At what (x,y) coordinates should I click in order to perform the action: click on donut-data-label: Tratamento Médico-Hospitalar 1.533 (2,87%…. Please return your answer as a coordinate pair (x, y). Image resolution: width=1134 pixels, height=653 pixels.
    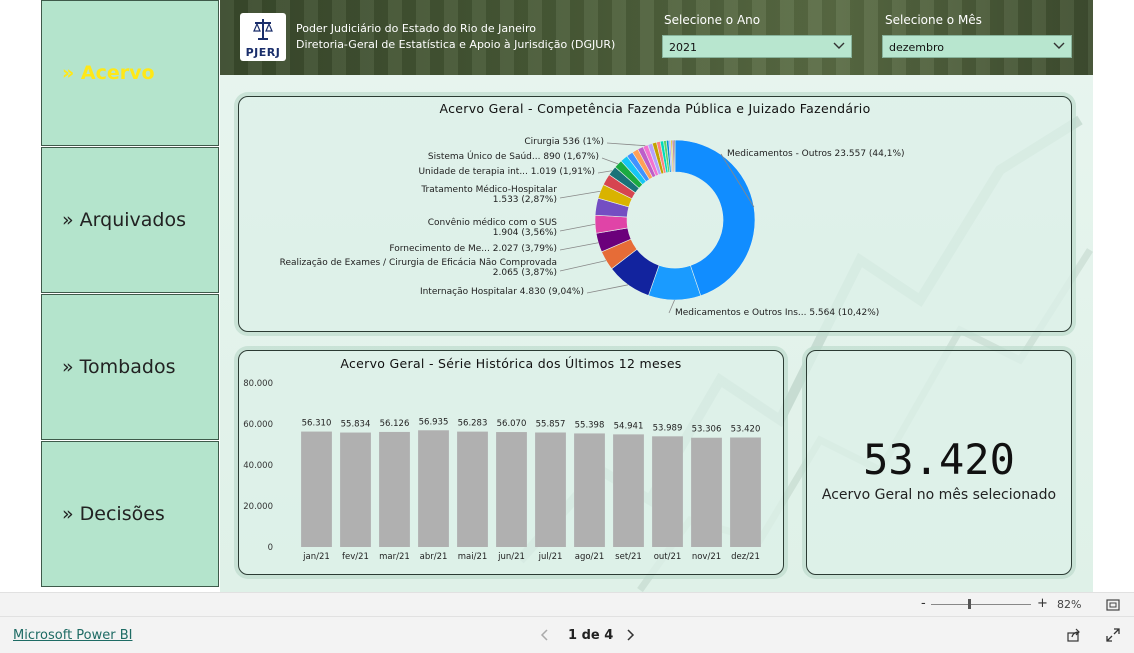
    Looking at the image, I should click on (489, 195).